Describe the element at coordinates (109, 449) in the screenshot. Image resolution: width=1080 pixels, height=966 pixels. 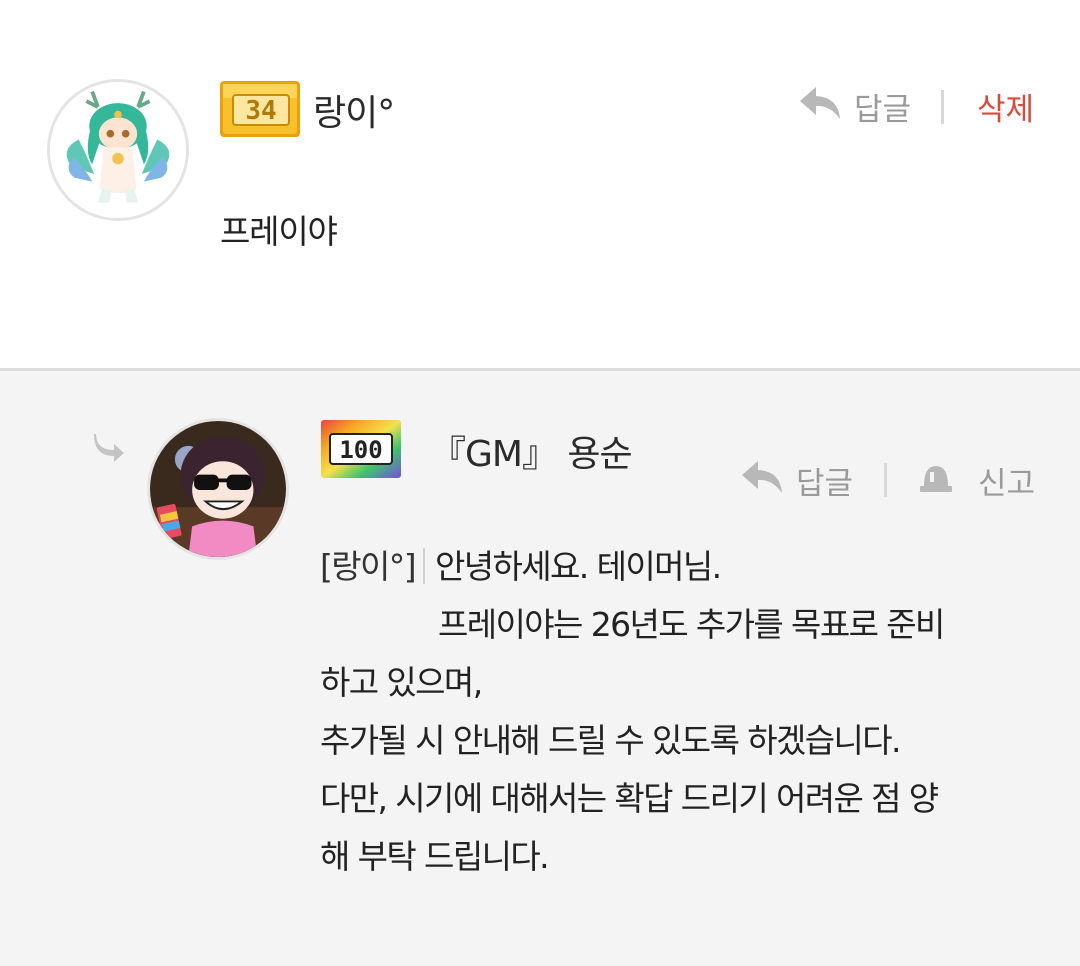
I see `thread-reply-icon` at that location.